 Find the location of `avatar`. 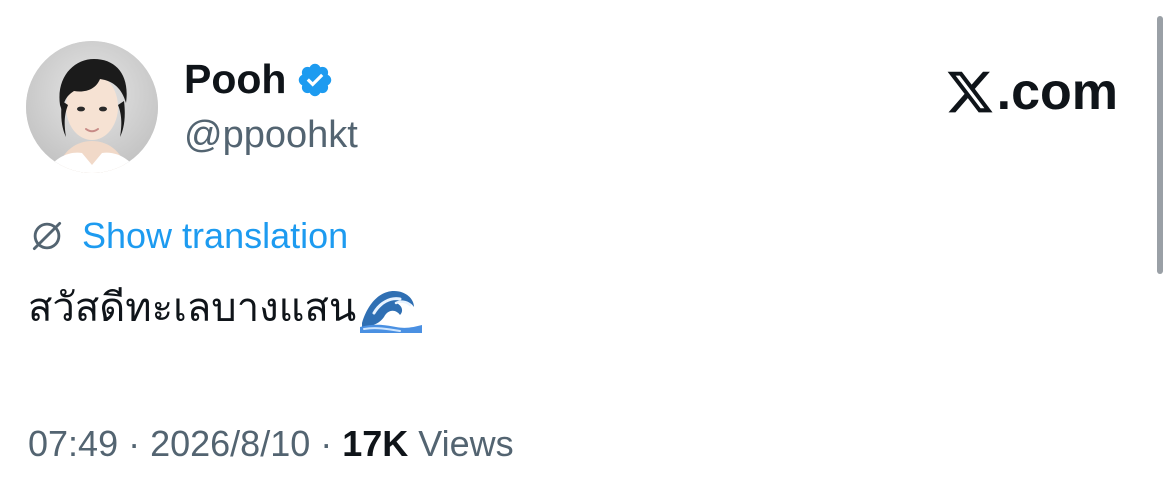

avatar is located at coordinates (92, 107).